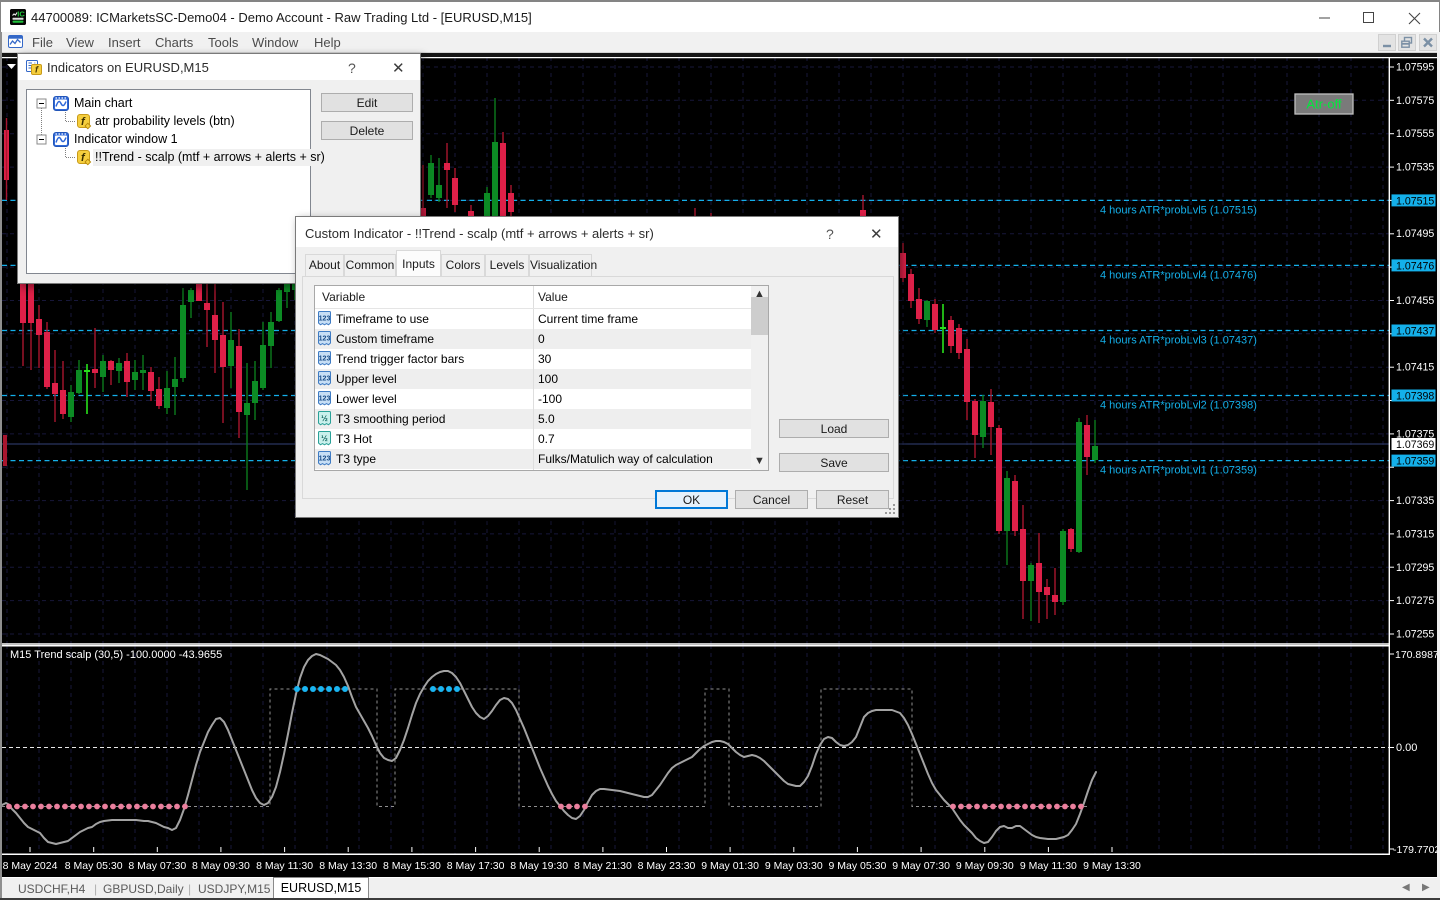  I want to click on svg-text: 1.07335, so click(1415, 501).